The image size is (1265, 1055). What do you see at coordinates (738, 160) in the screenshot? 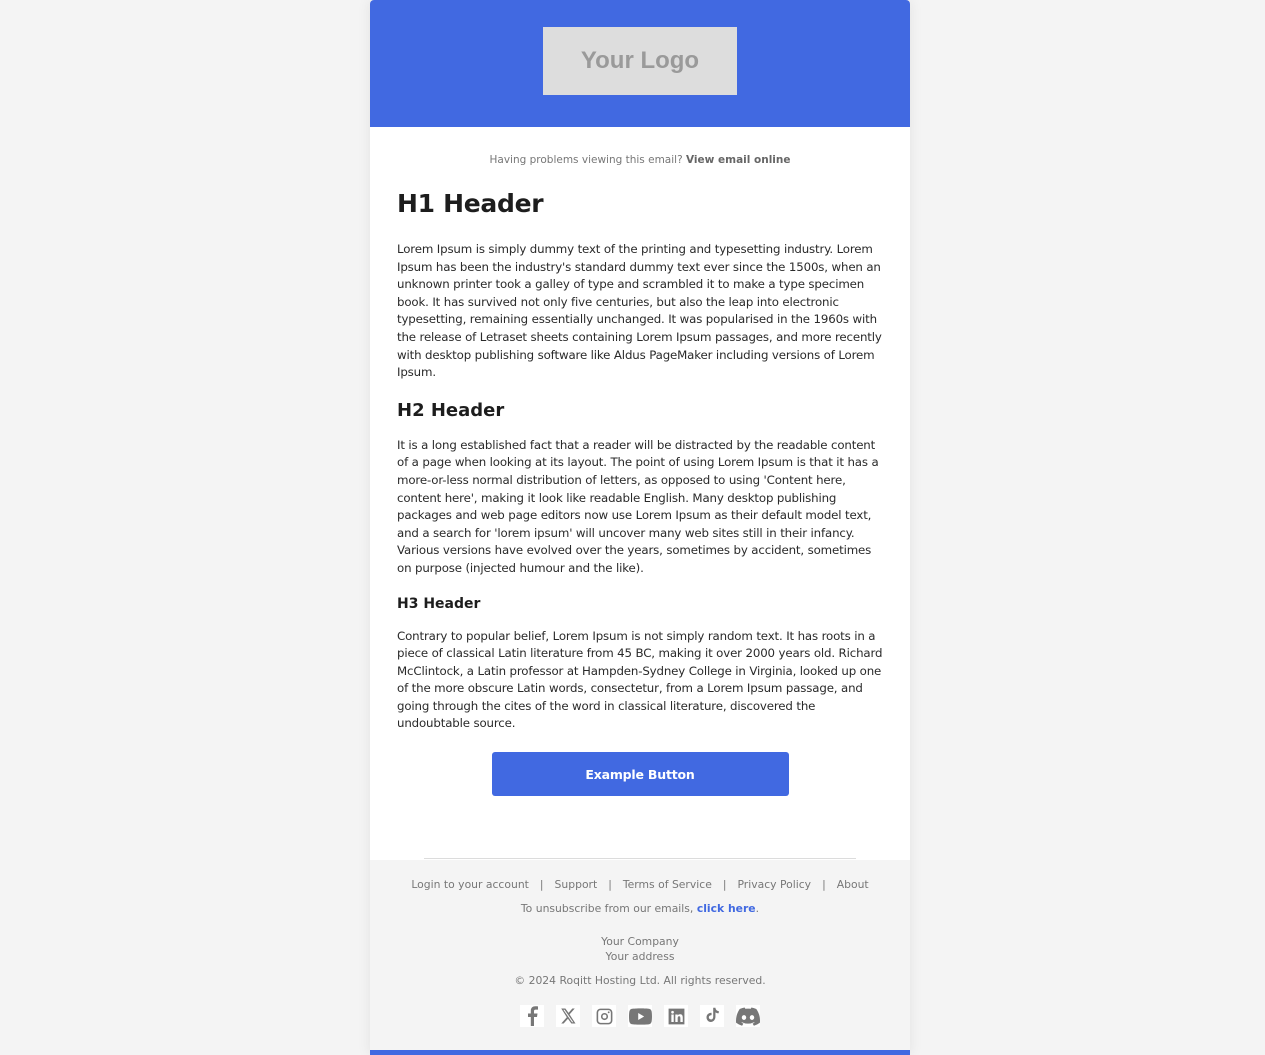
I see `view-online-link: View email online` at bounding box center [738, 160].